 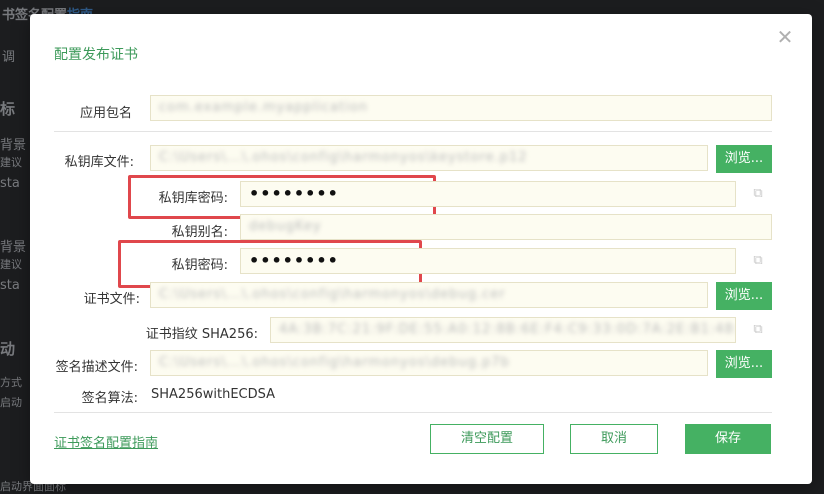 I want to click on cert-file-label: 证书文件:, so click(x=111, y=299).